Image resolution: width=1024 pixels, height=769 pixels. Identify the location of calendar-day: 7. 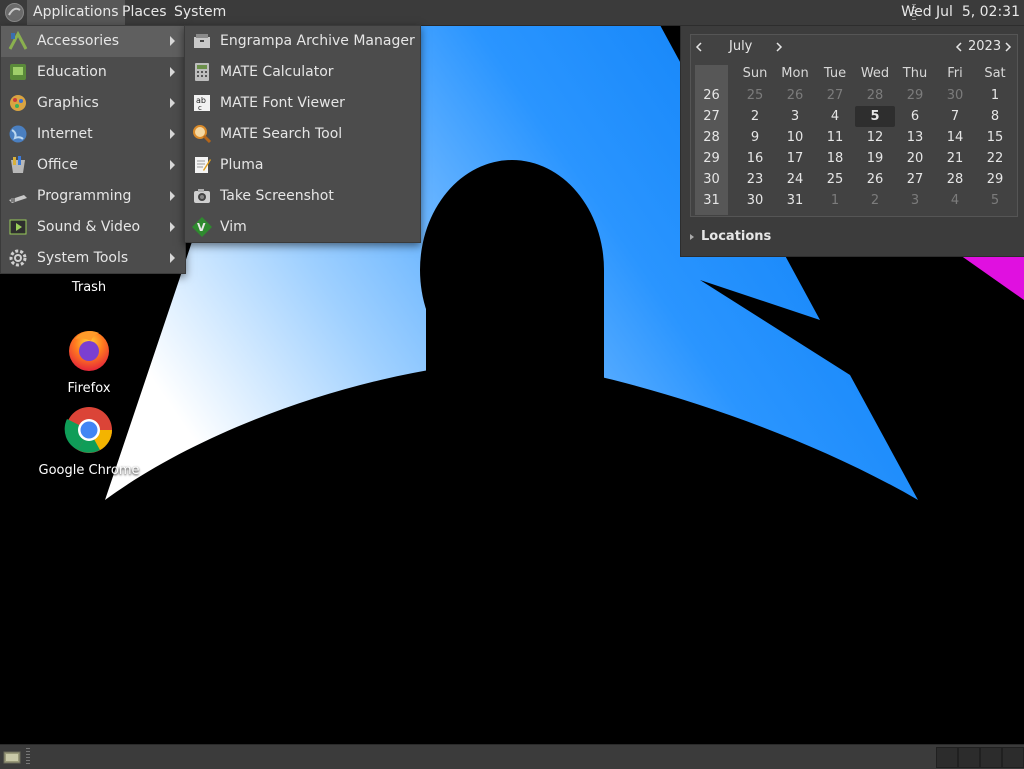
(955, 116).